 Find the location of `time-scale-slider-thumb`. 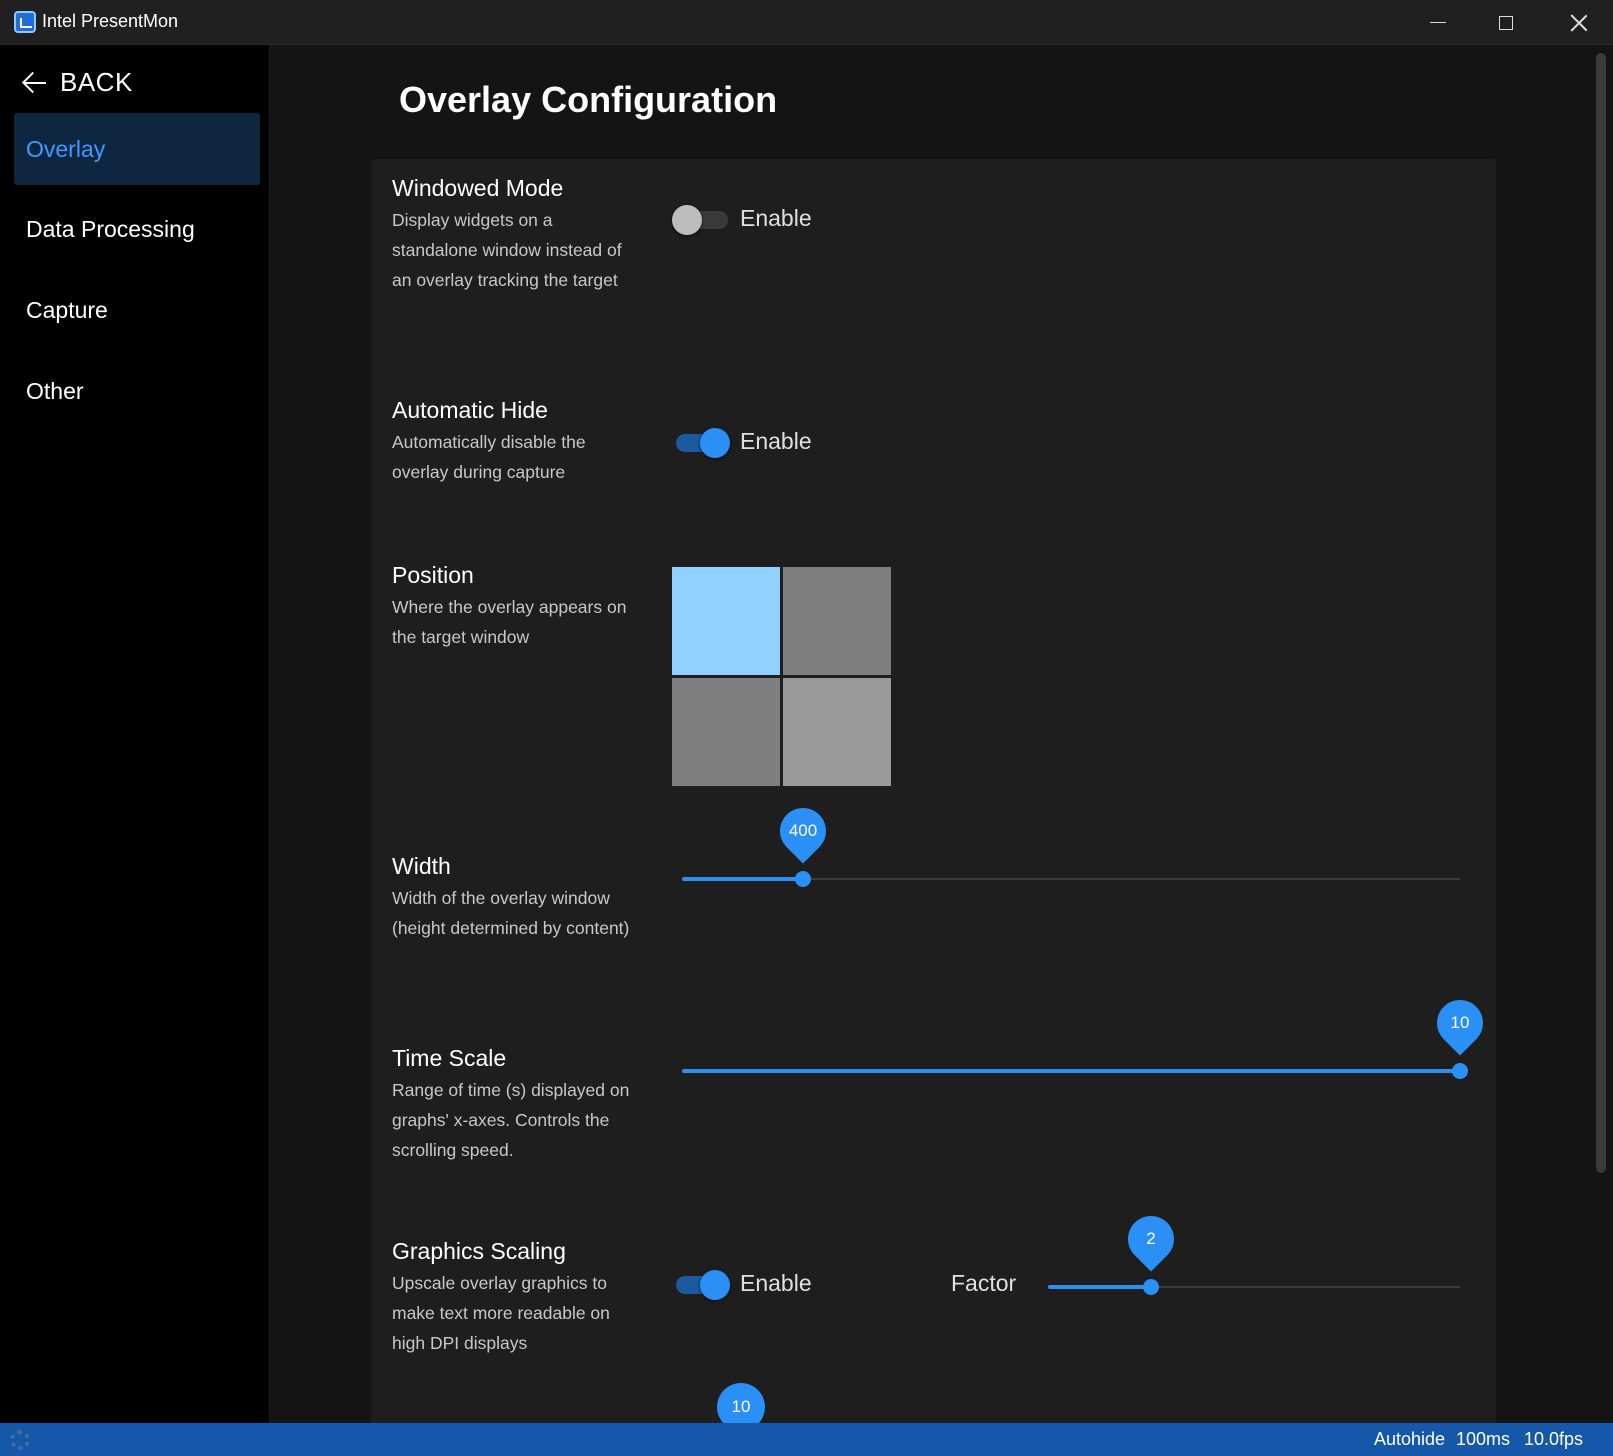

time-scale-slider-thumb is located at coordinates (1460, 1071).